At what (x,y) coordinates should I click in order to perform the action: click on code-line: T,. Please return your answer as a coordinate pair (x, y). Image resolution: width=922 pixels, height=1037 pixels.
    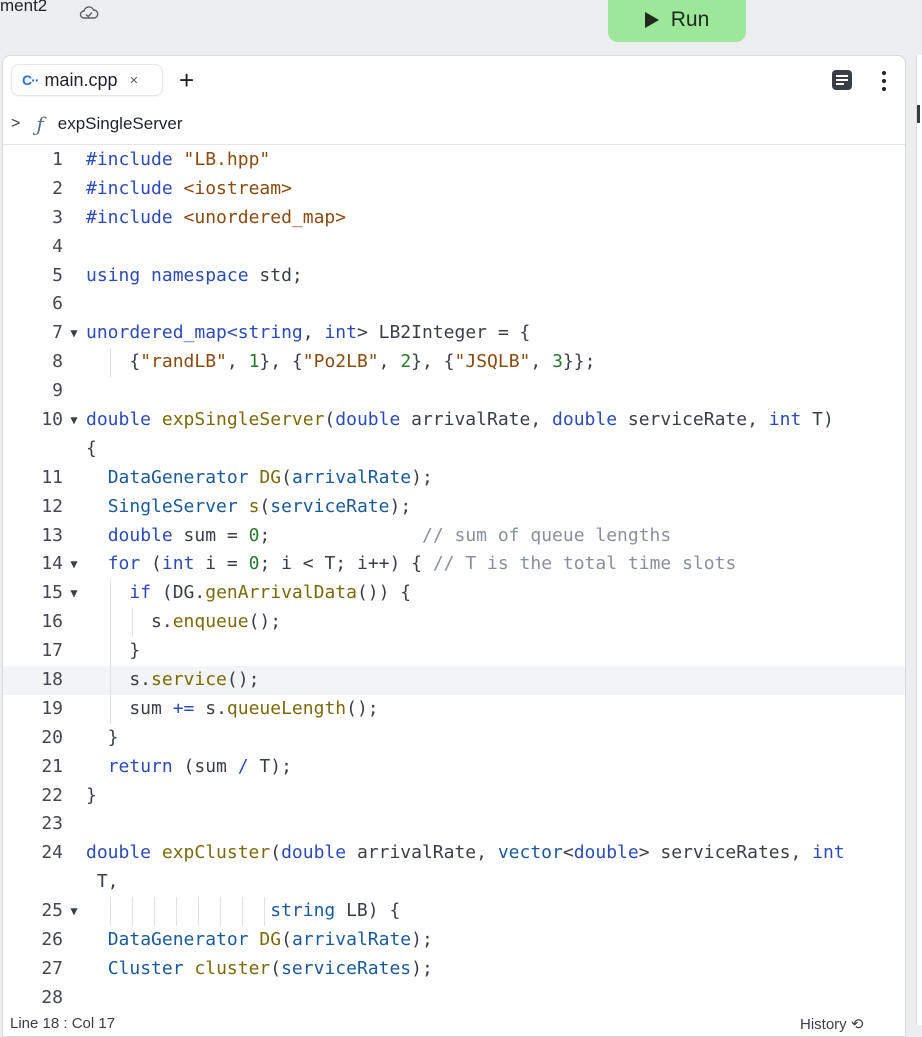
    Looking at the image, I should click on (454, 882).